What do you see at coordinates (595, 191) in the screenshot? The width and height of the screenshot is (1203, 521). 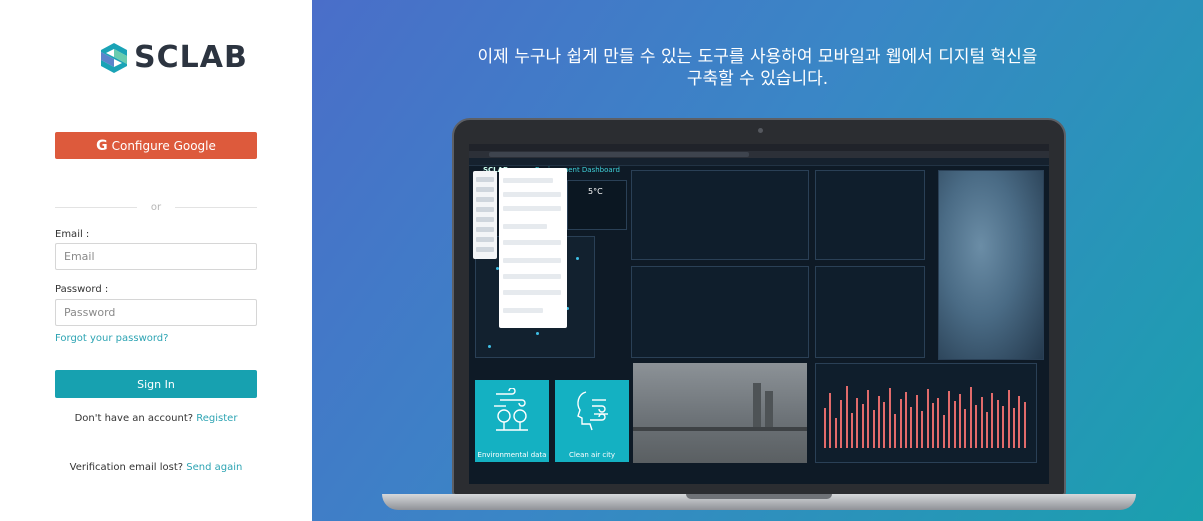 I see `weather-temp: 5°C` at bounding box center [595, 191].